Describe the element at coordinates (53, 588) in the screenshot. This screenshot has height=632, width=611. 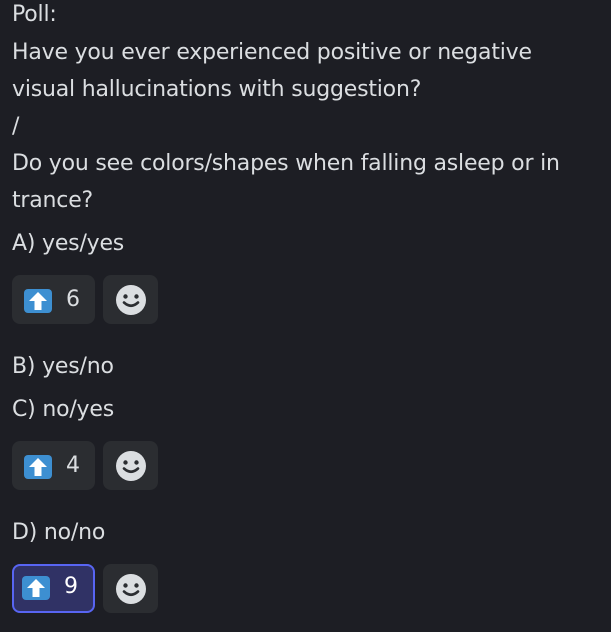
I see `reaction-up-arrow-selected: 9` at that location.